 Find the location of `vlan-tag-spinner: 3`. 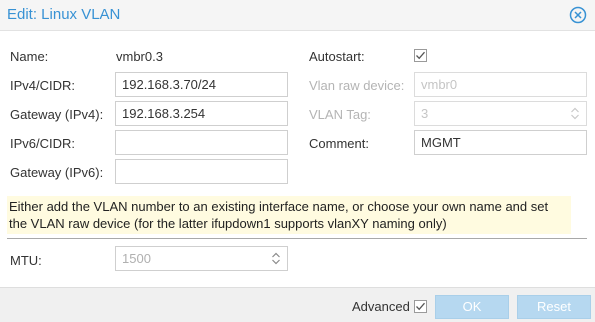

vlan-tag-spinner: 3 is located at coordinates (500, 113).